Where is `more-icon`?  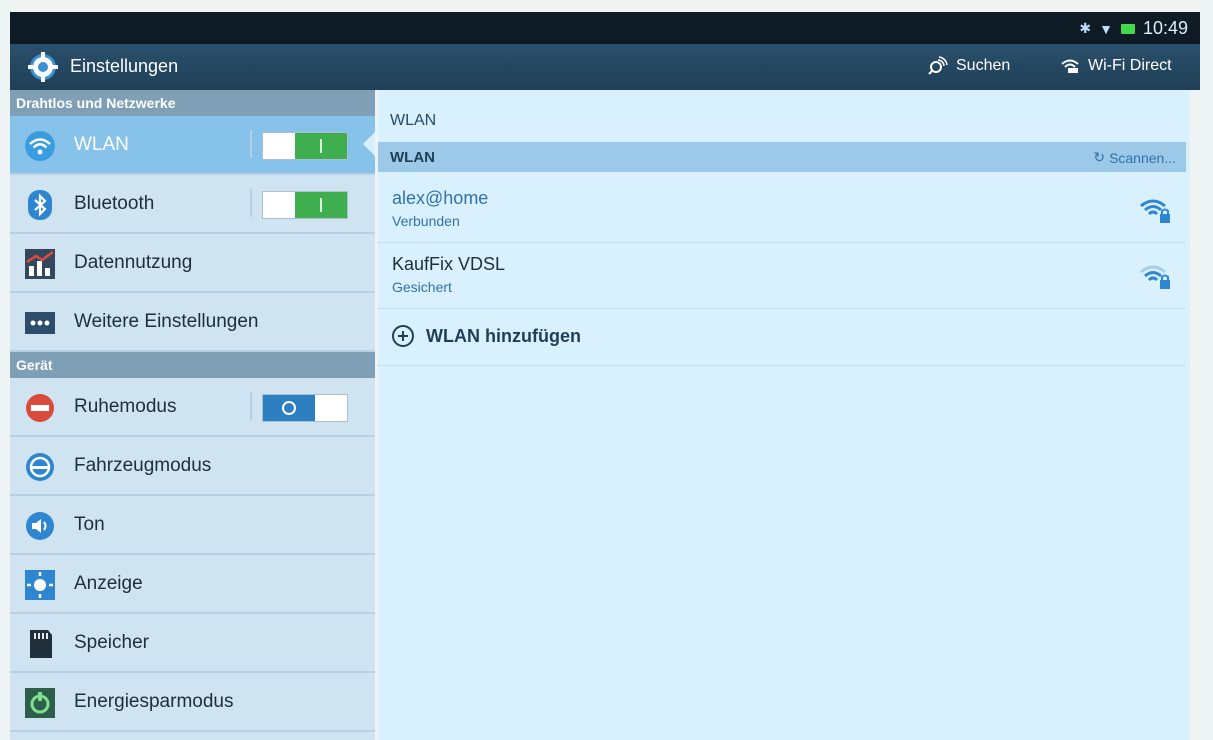 more-icon is located at coordinates (40, 323).